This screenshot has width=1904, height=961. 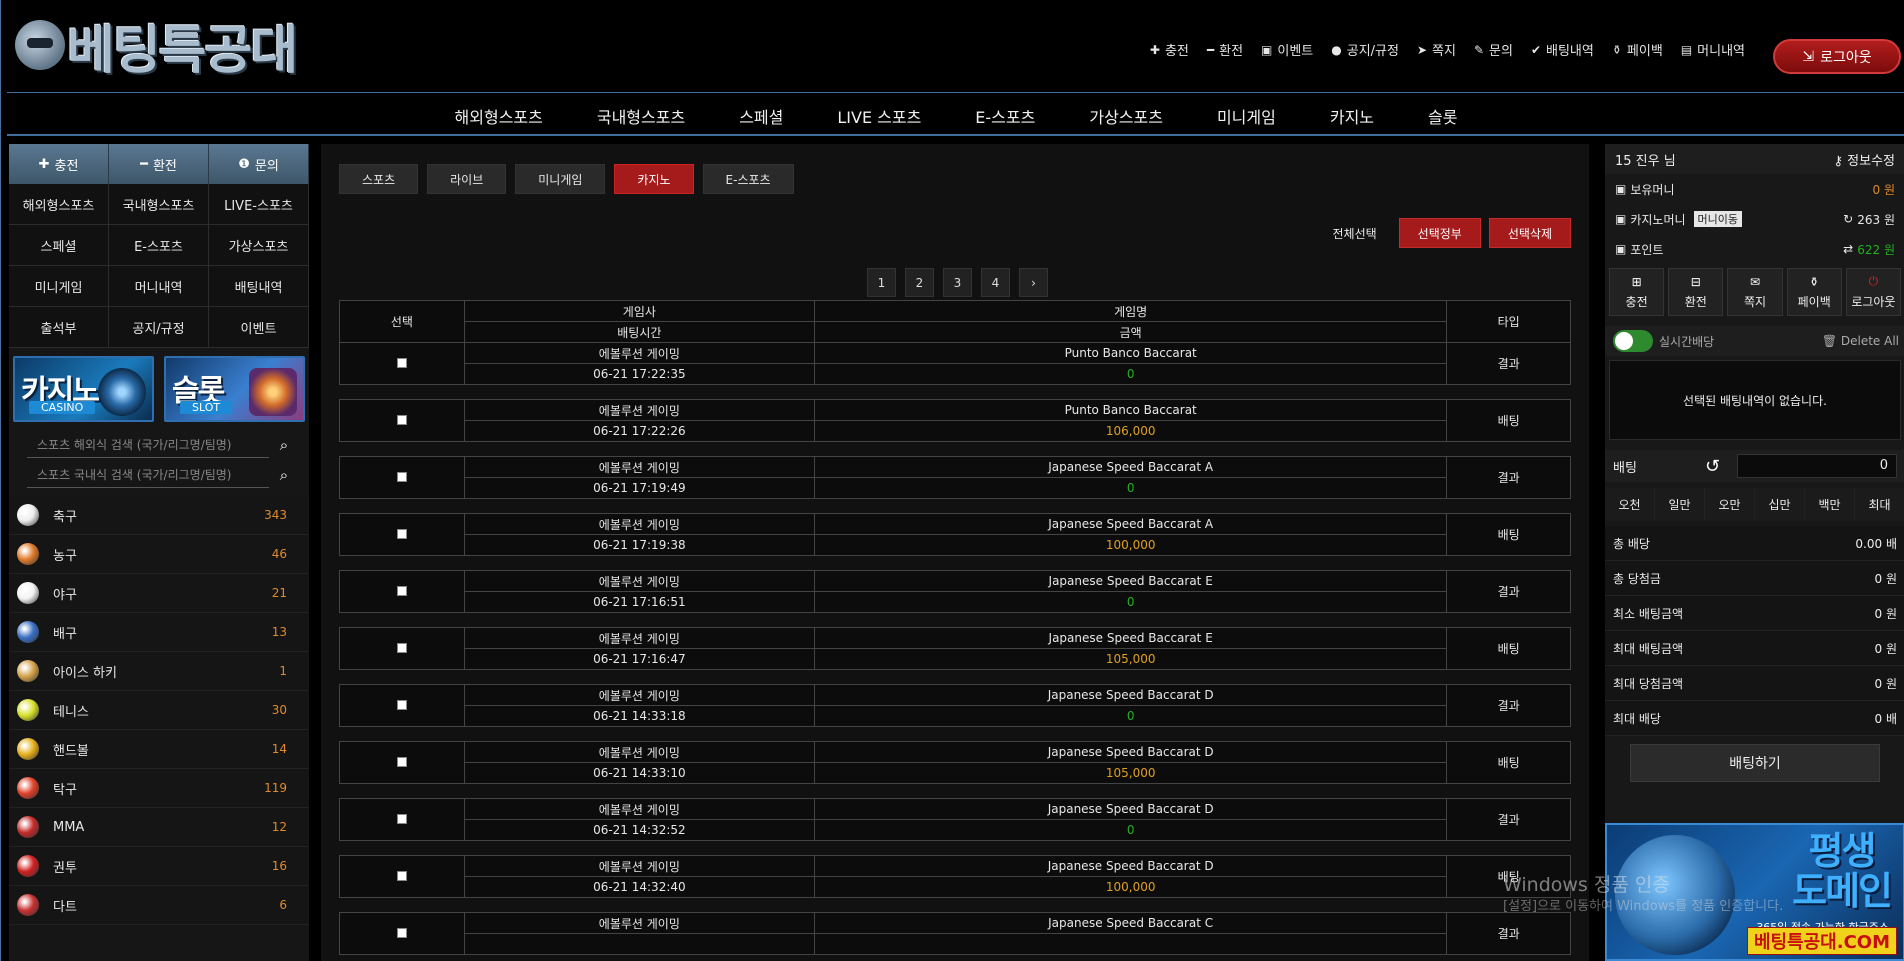 I want to click on sidebar-menu-item: 출석부, so click(x=59, y=327).